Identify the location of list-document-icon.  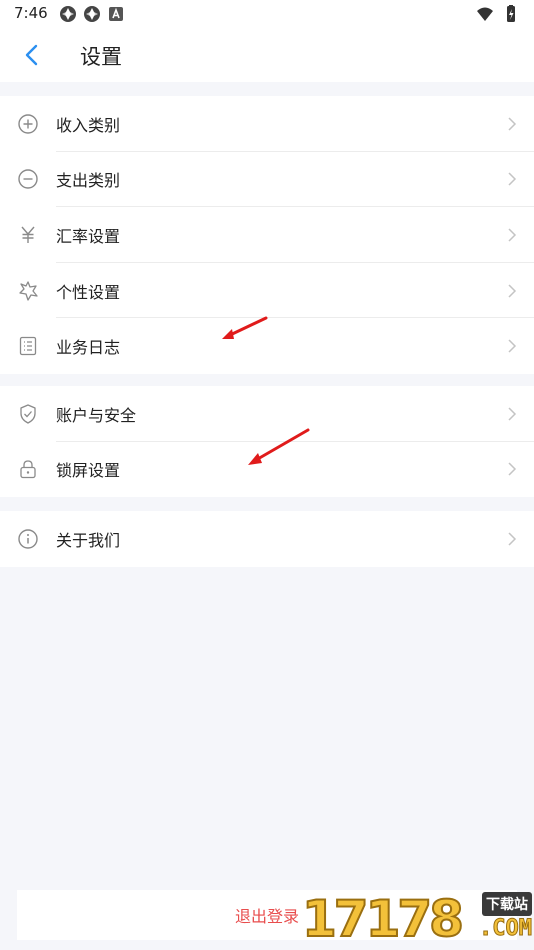
(28, 346).